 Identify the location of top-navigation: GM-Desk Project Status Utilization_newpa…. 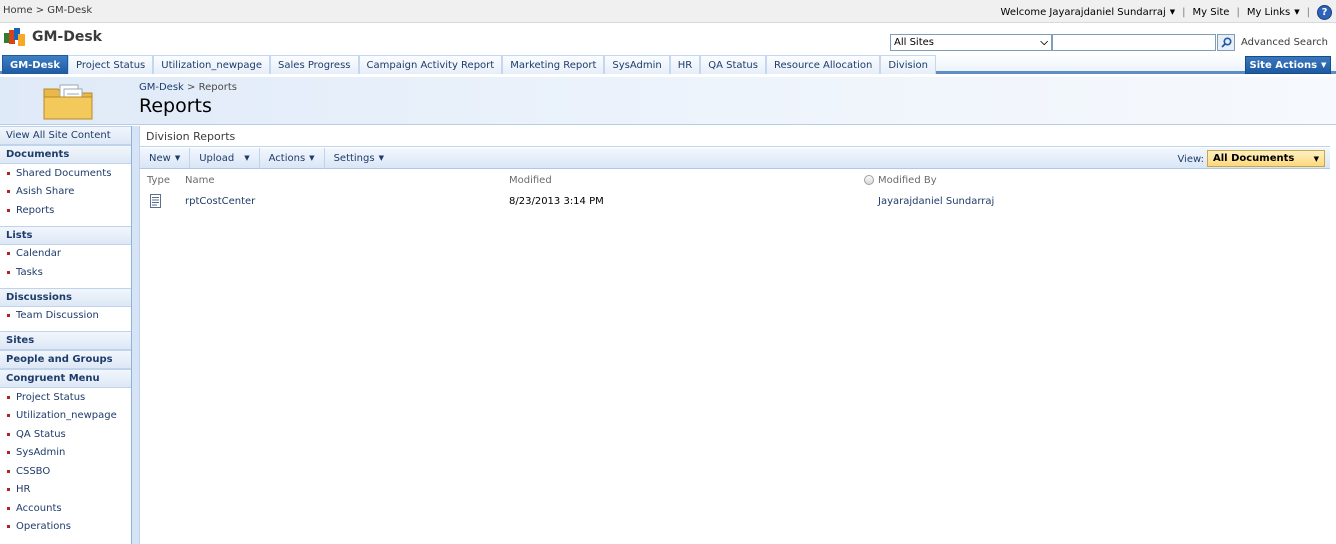
(668, 64).